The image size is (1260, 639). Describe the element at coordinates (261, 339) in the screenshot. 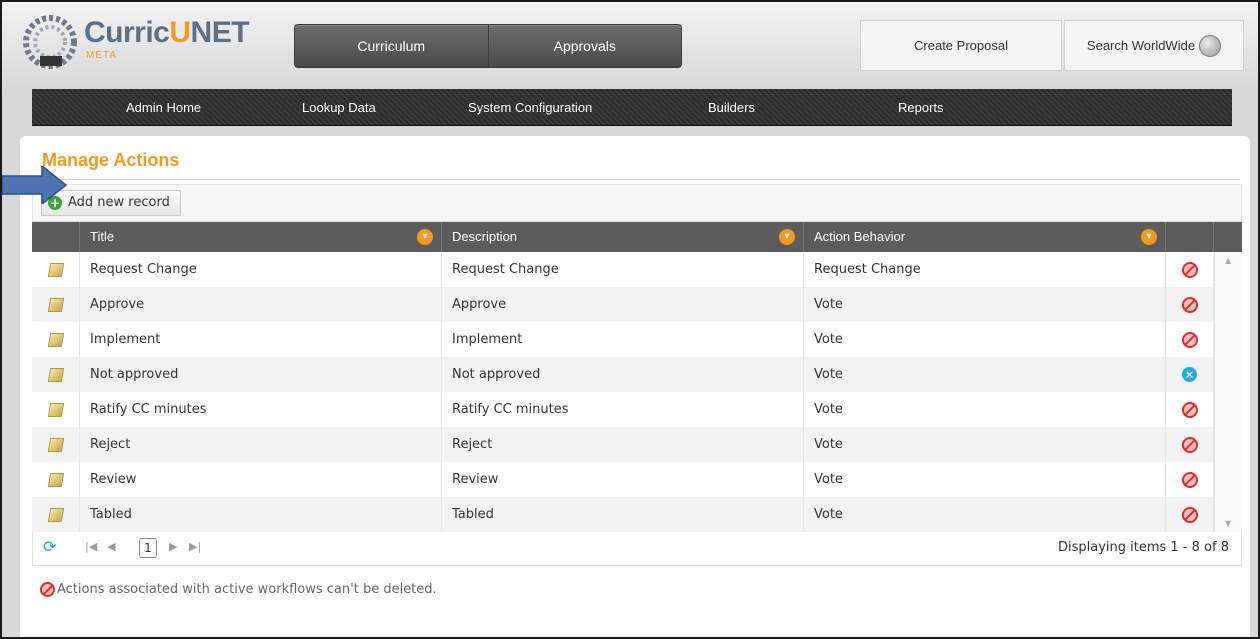

I see `cell-title: Implement` at that location.